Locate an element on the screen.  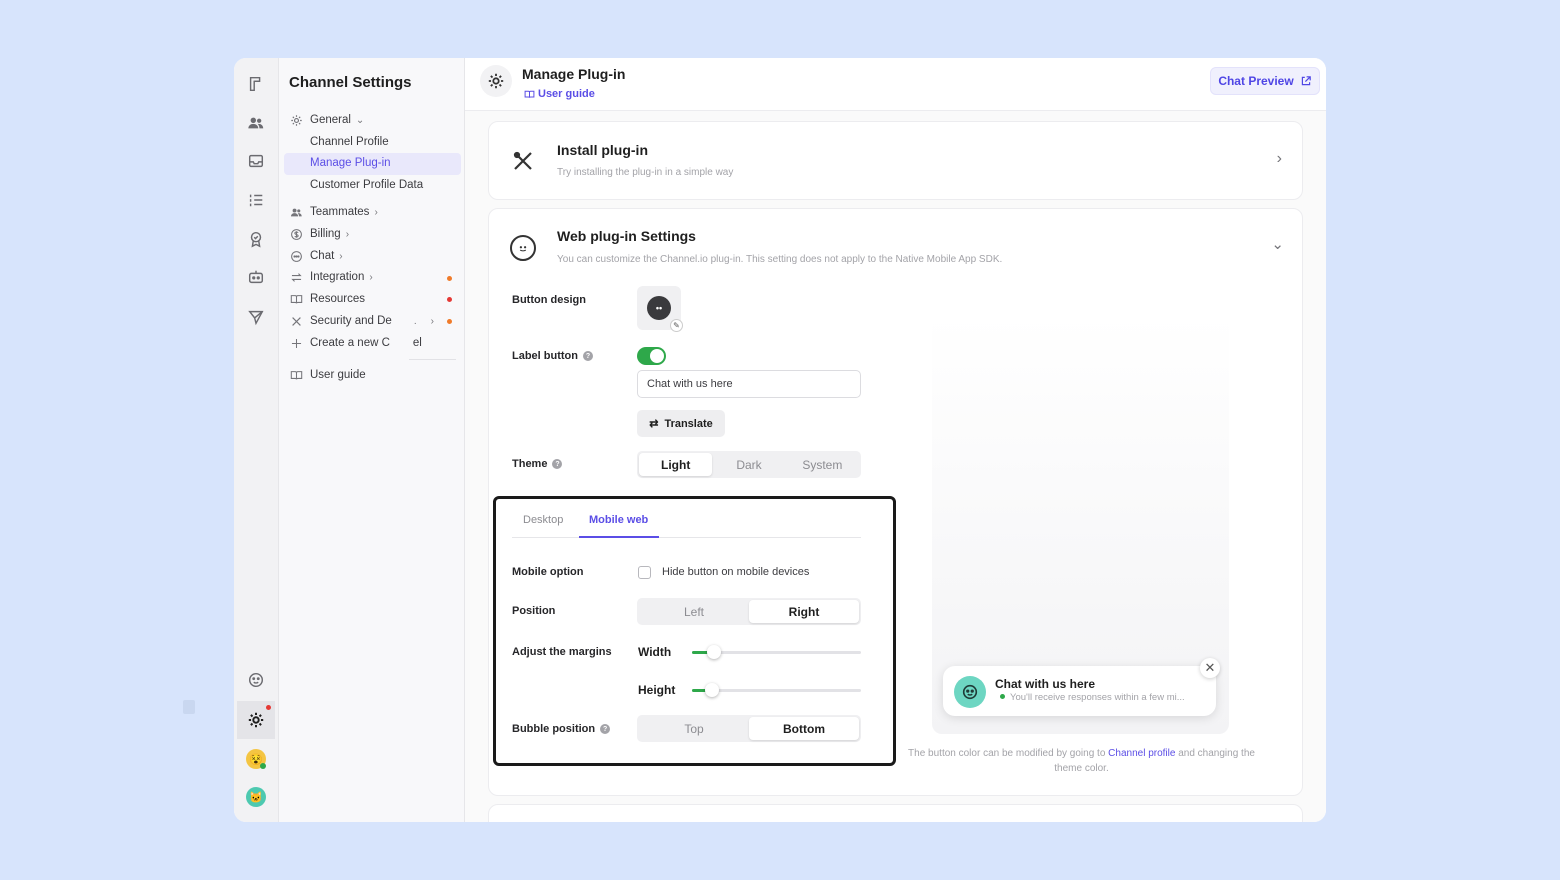
label-button-toggle is located at coordinates (651, 356).